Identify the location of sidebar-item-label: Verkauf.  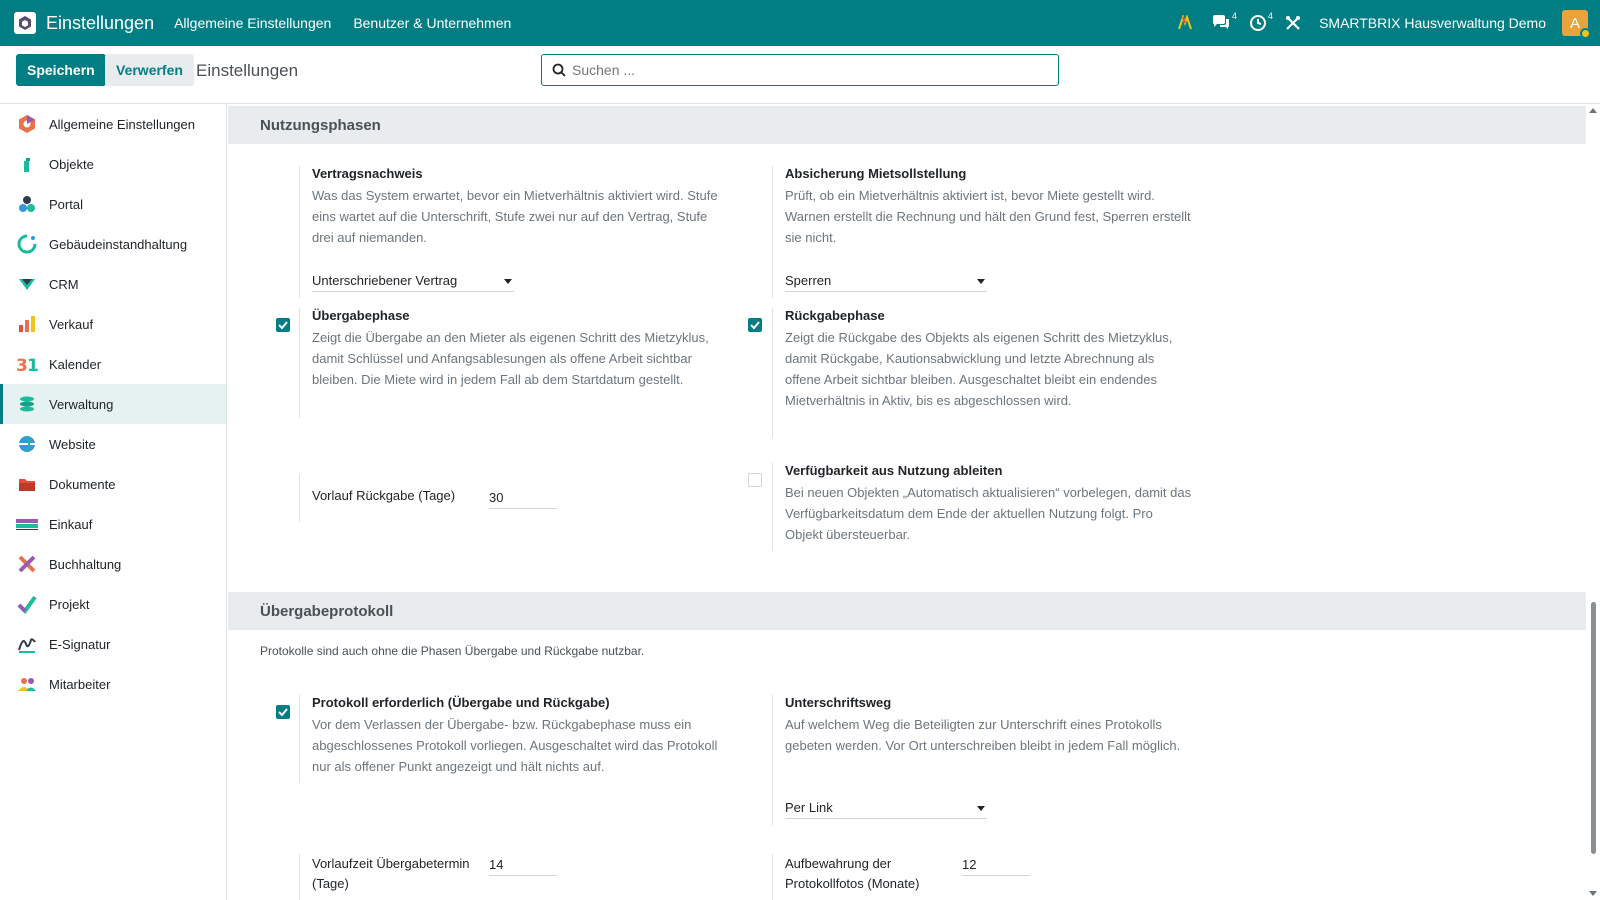
(71, 324).